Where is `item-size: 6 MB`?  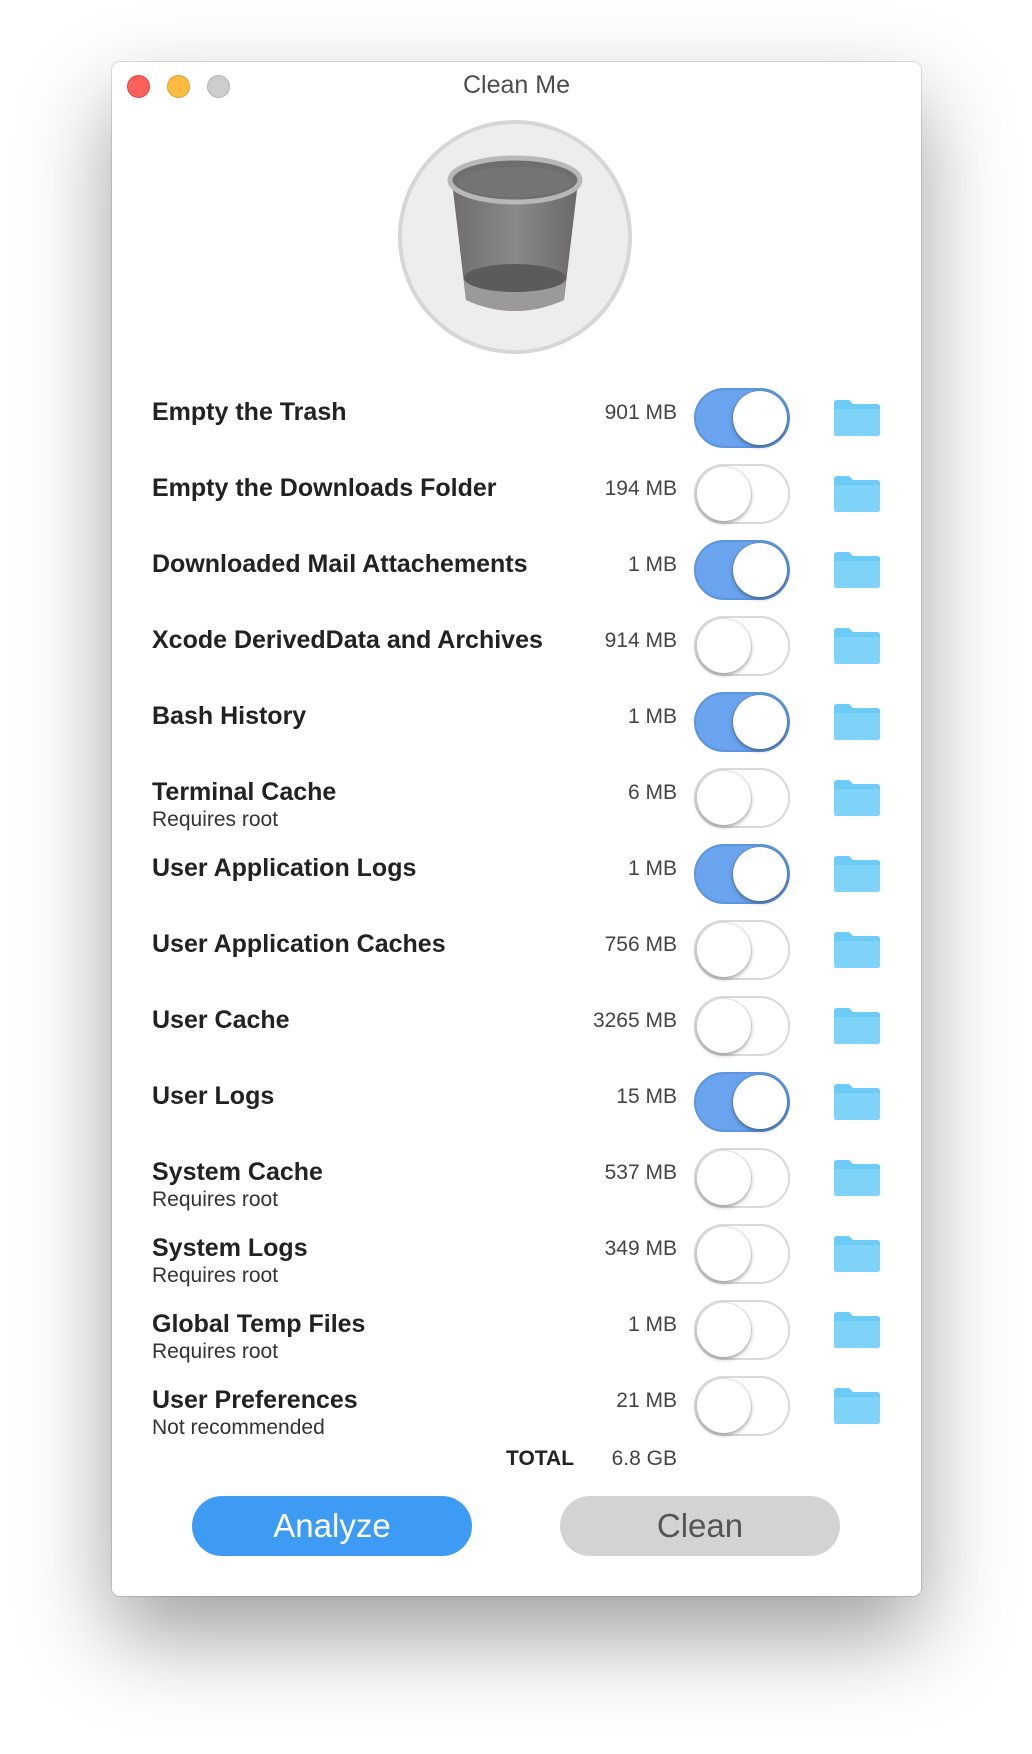
item-size: 6 MB is located at coordinates (652, 792).